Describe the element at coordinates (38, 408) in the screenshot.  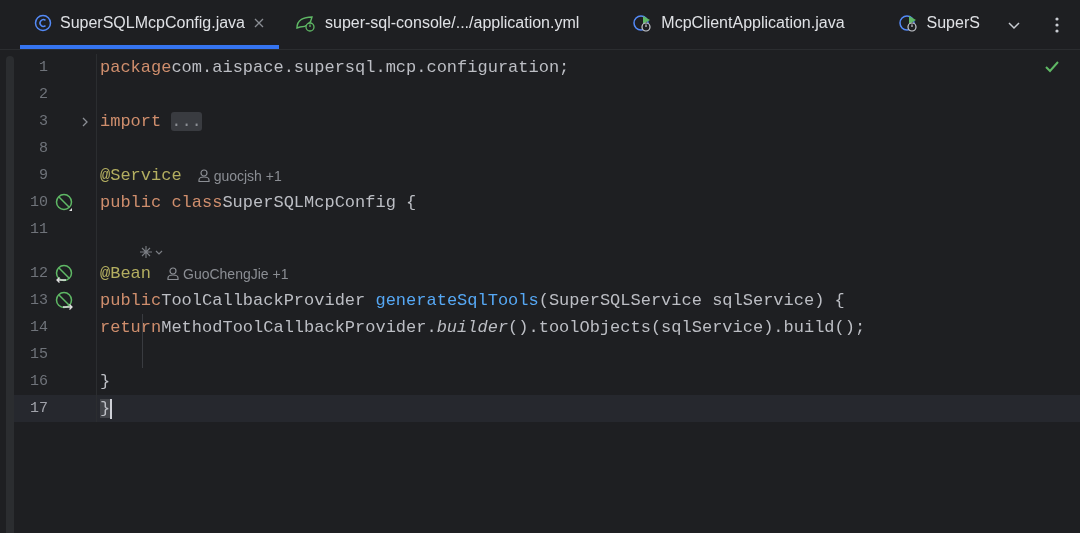
I see `line-number: 17` at that location.